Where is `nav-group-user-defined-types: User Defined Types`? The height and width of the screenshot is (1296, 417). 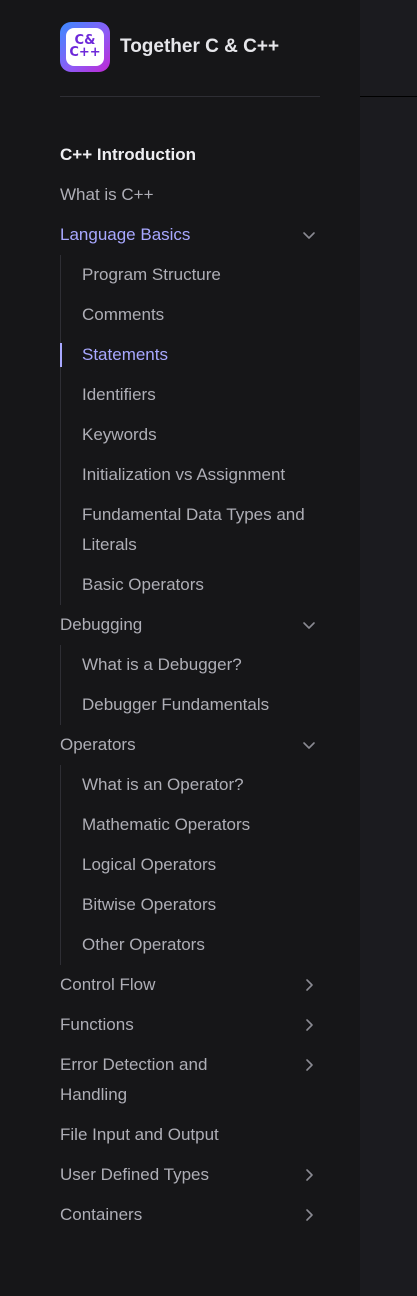
nav-group-user-defined-types: User Defined Types is located at coordinates (190, 1175).